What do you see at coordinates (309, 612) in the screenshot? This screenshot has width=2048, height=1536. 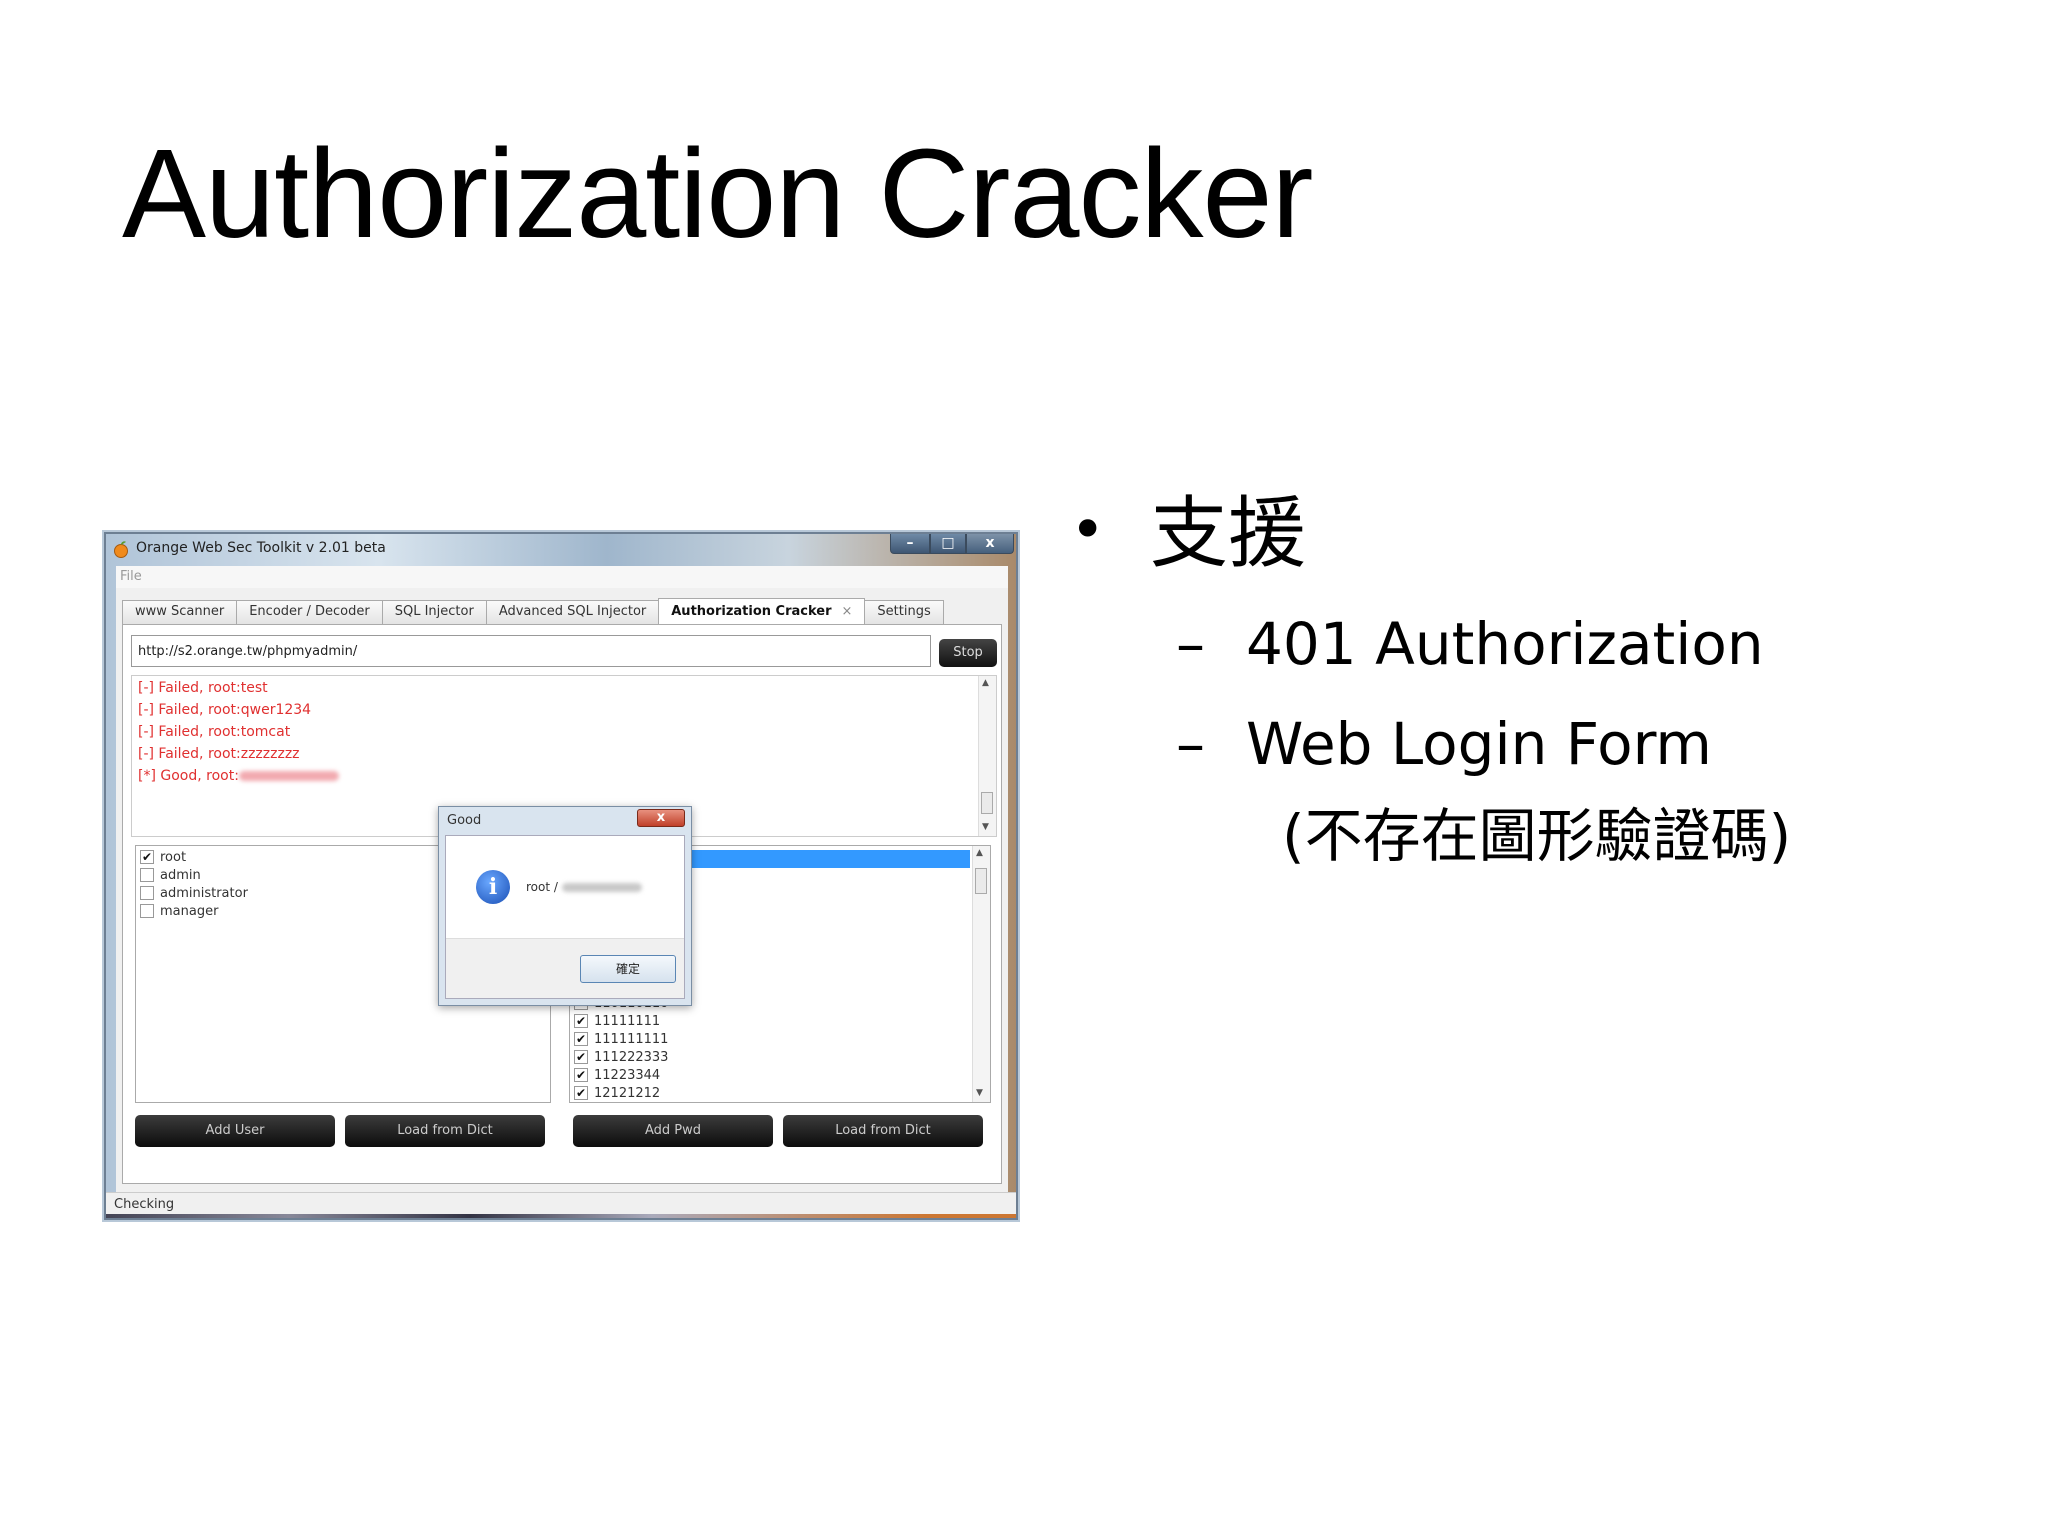 I see `tab-encoder-decoder: Encoder / Decoder` at bounding box center [309, 612].